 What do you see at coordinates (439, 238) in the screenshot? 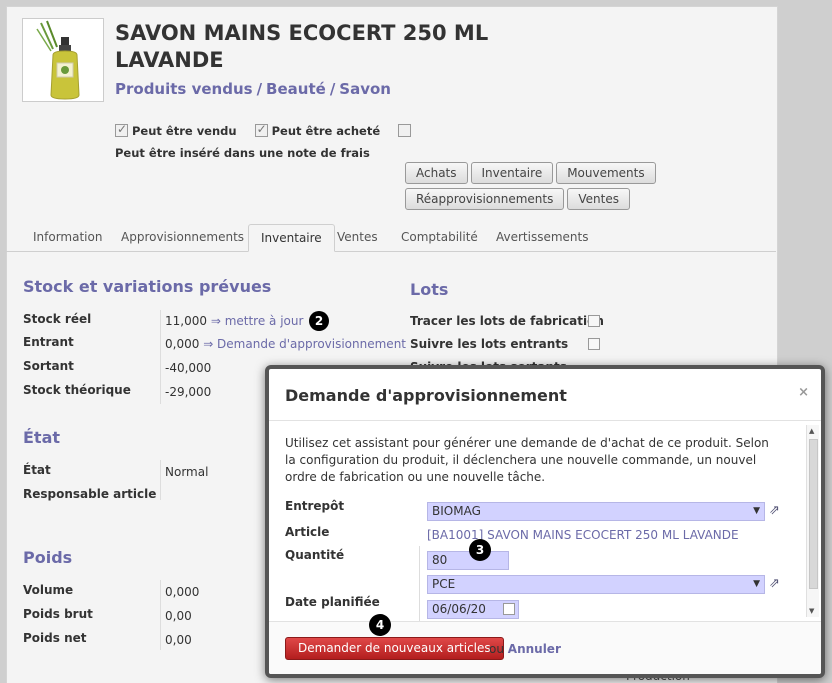
I see `tab-accounting: Comptabilité` at bounding box center [439, 238].